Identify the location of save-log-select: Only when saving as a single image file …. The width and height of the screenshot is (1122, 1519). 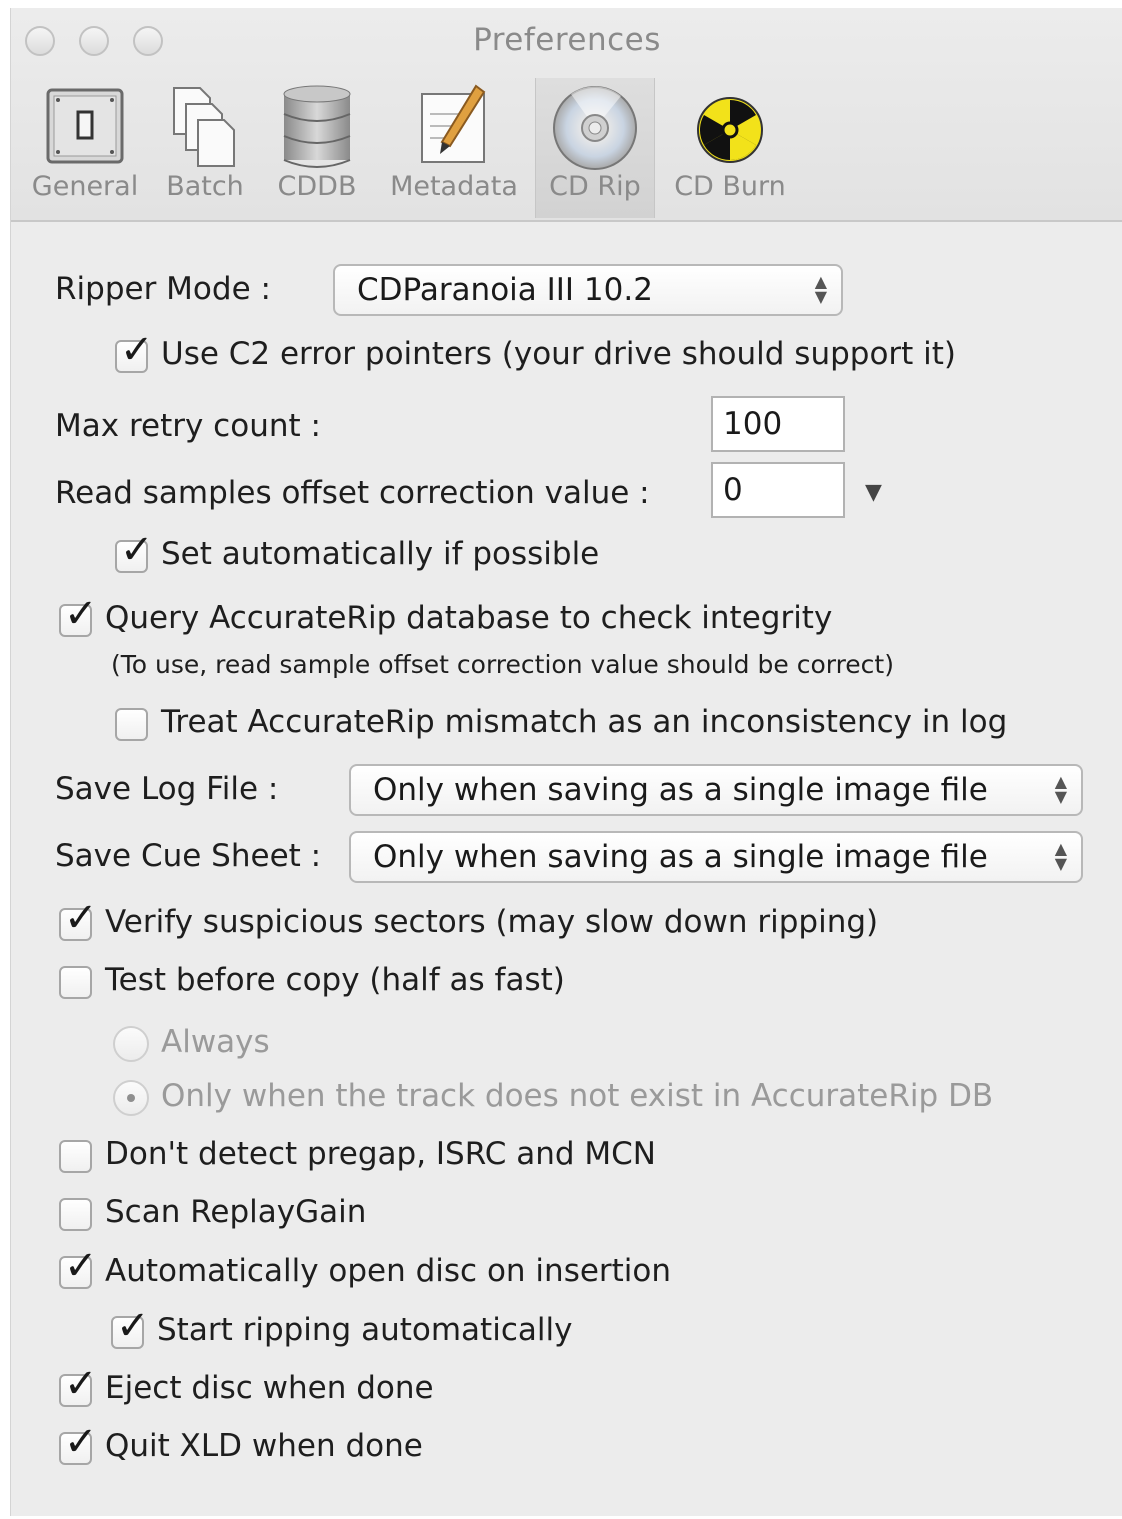
(716, 790).